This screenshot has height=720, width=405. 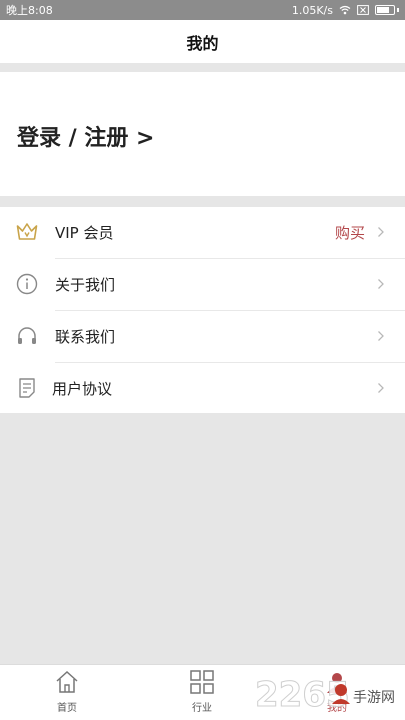 I want to click on document-icon, so click(x=27, y=388).